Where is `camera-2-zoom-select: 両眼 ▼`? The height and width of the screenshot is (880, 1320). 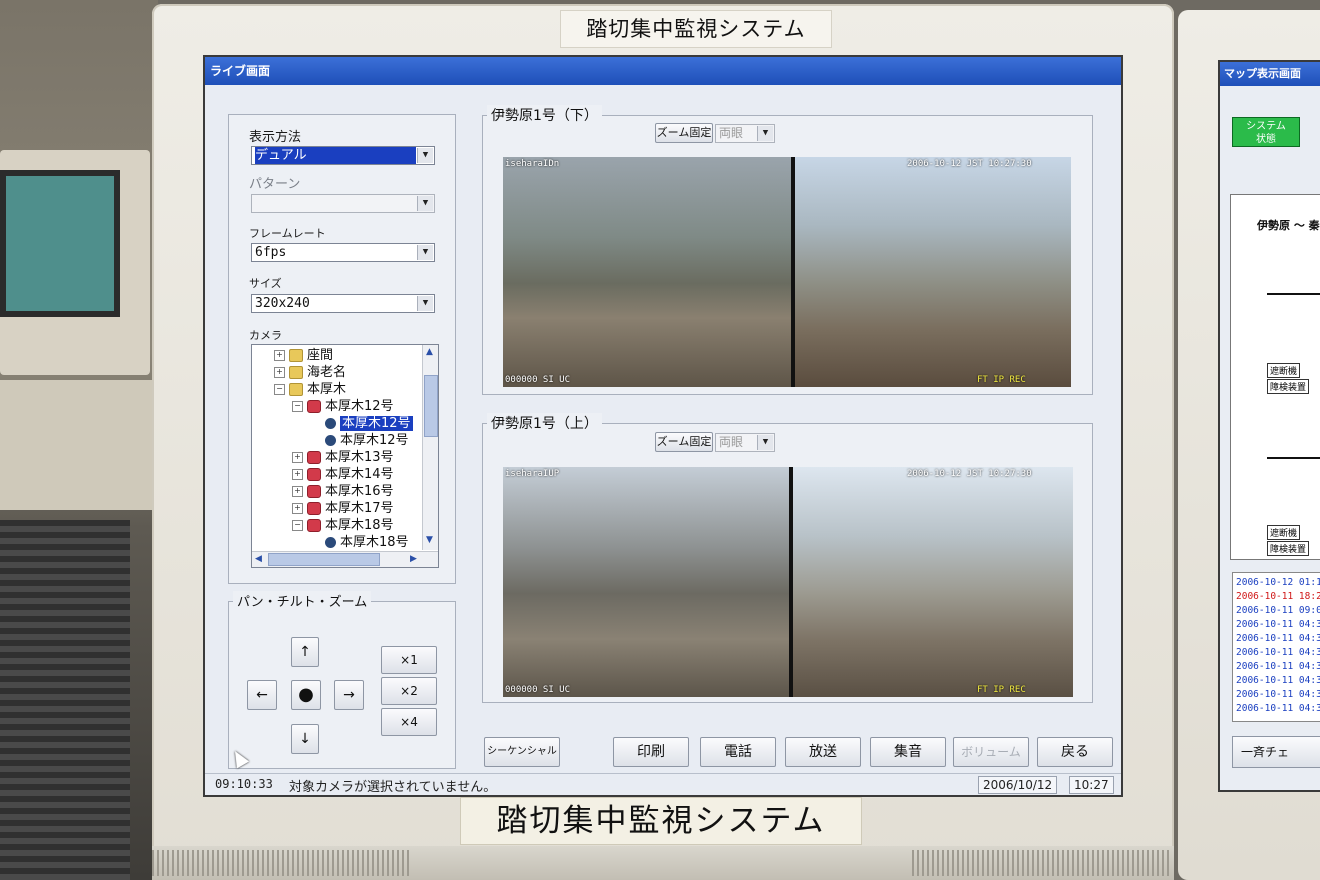
camera-2-zoom-select: 両眼 ▼ is located at coordinates (745, 442).